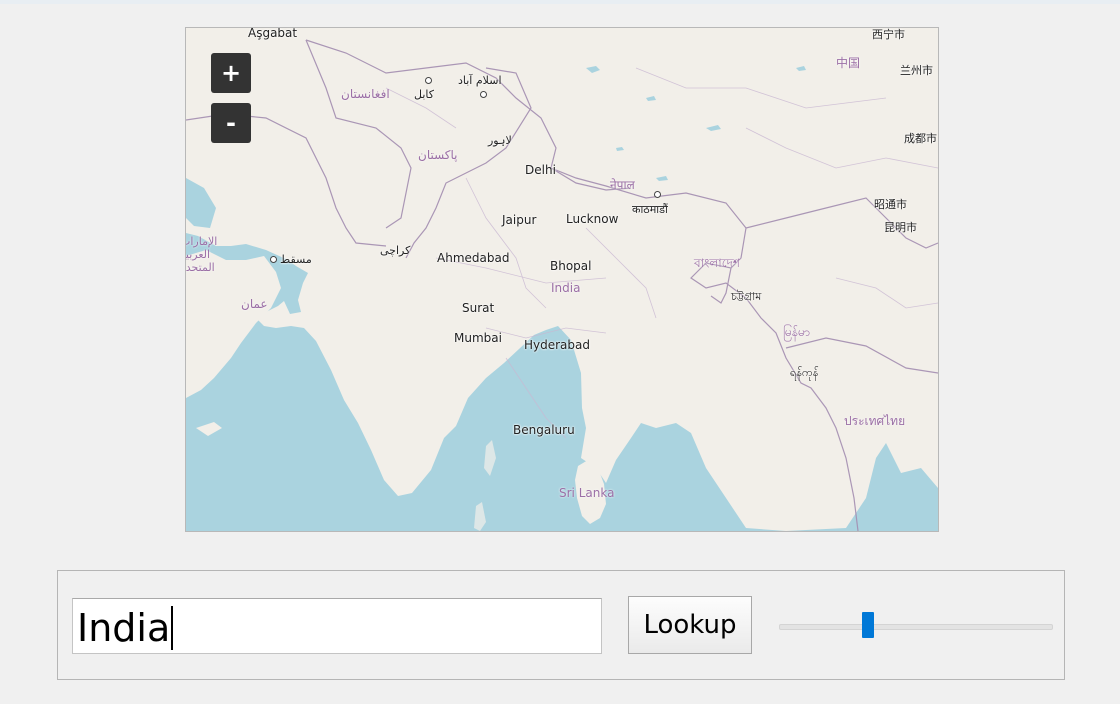 This screenshot has height=704, width=1120. Describe the element at coordinates (796, 332) in the screenshot. I see `country-label-myanmar: မြန်မာ` at that location.